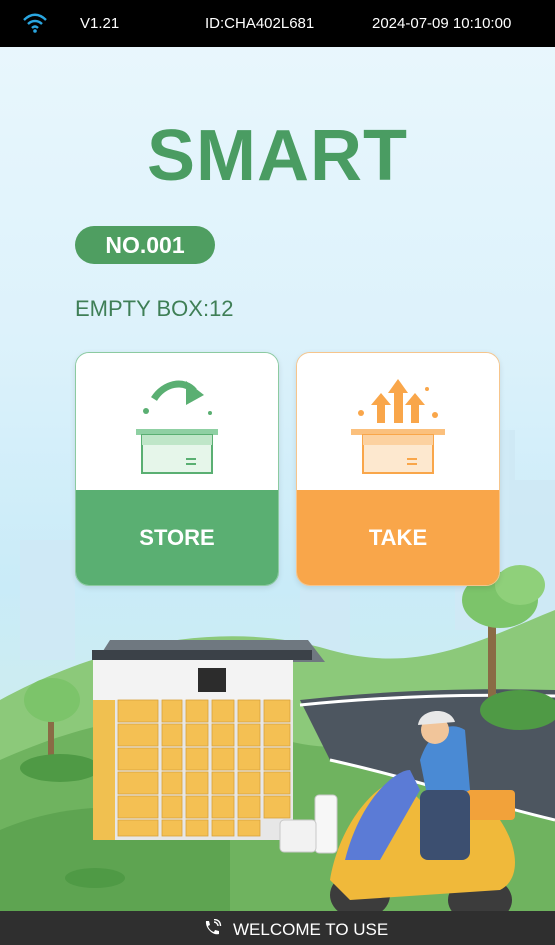 The height and width of the screenshot is (945, 555). Describe the element at coordinates (35, 23) in the screenshot. I see `wifi-icon` at that location.